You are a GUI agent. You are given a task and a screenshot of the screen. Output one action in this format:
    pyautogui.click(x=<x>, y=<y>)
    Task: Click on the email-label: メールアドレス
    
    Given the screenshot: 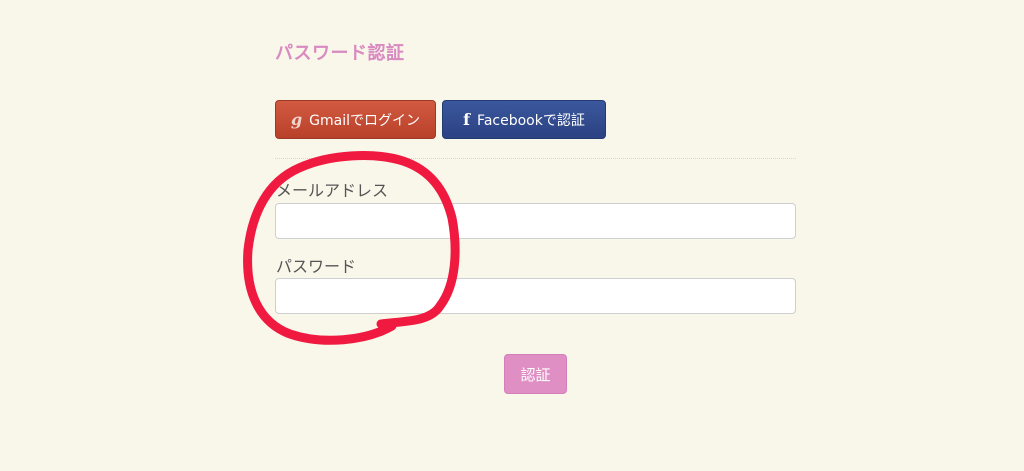 What is the action you would take?
    pyautogui.click(x=332, y=190)
    